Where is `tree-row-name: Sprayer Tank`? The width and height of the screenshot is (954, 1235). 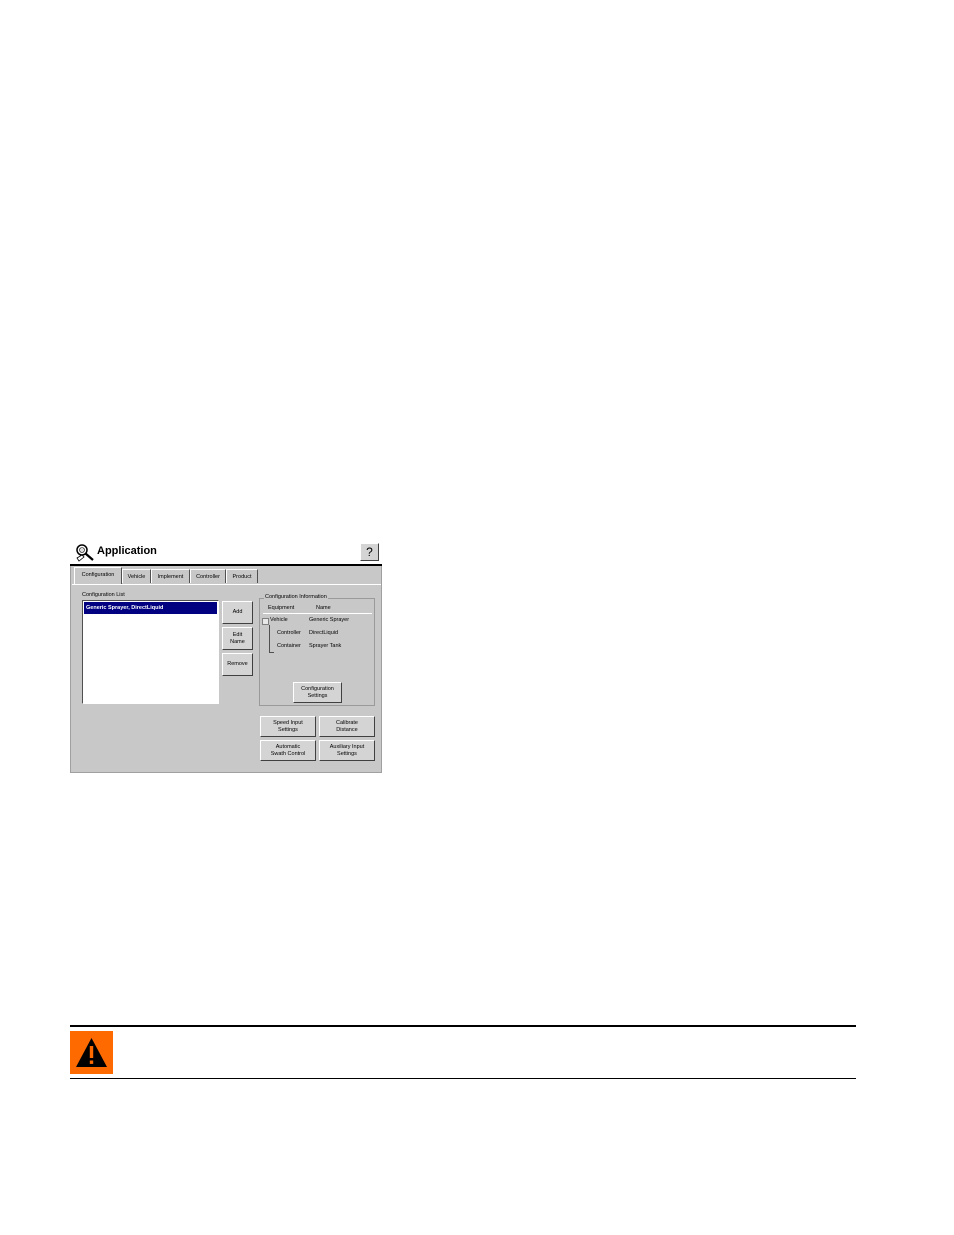 tree-row-name: Sprayer Tank is located at coordinates (325, 646).